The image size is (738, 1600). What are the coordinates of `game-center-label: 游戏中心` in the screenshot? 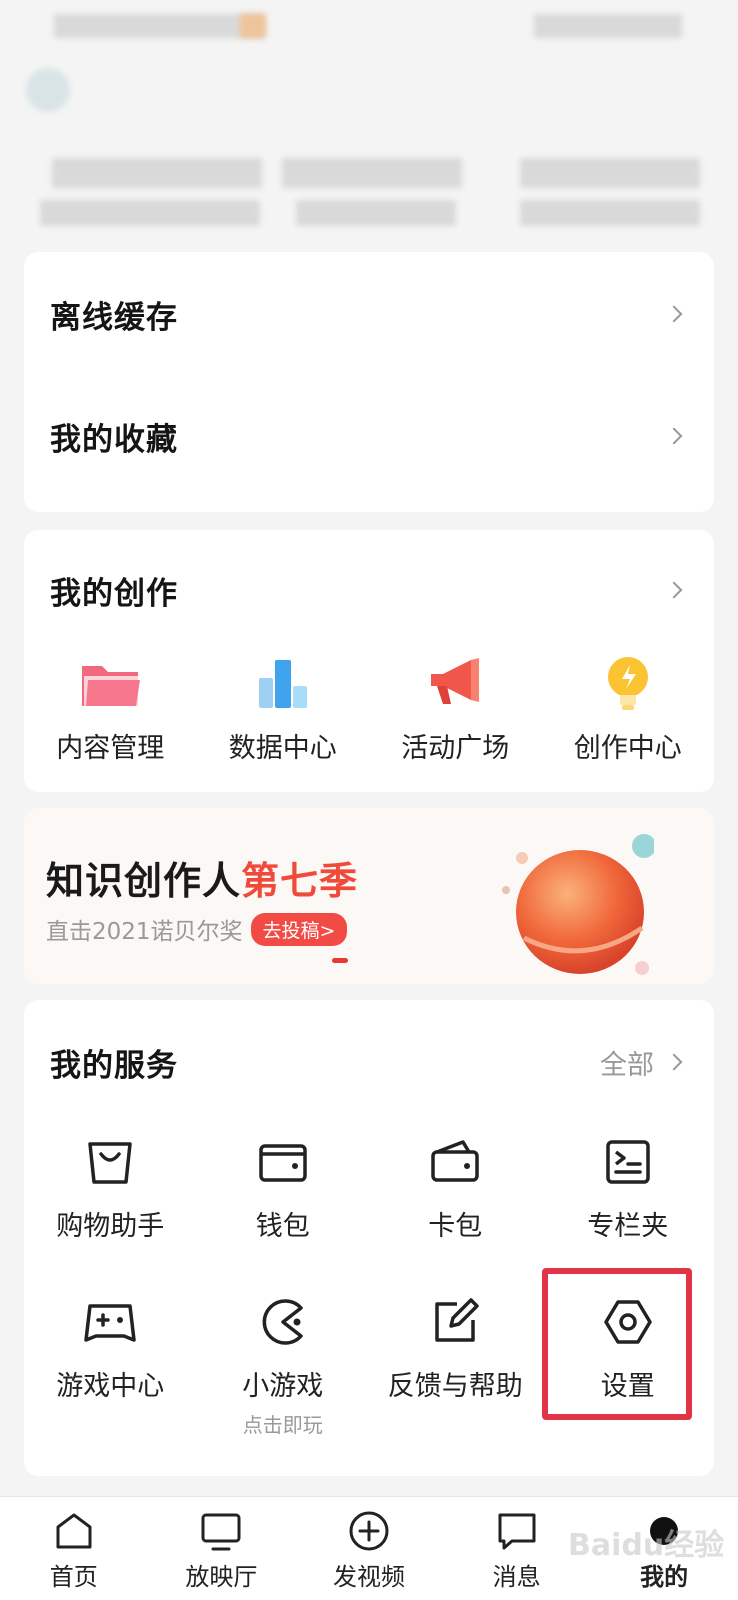 It's located at (110, 1386).